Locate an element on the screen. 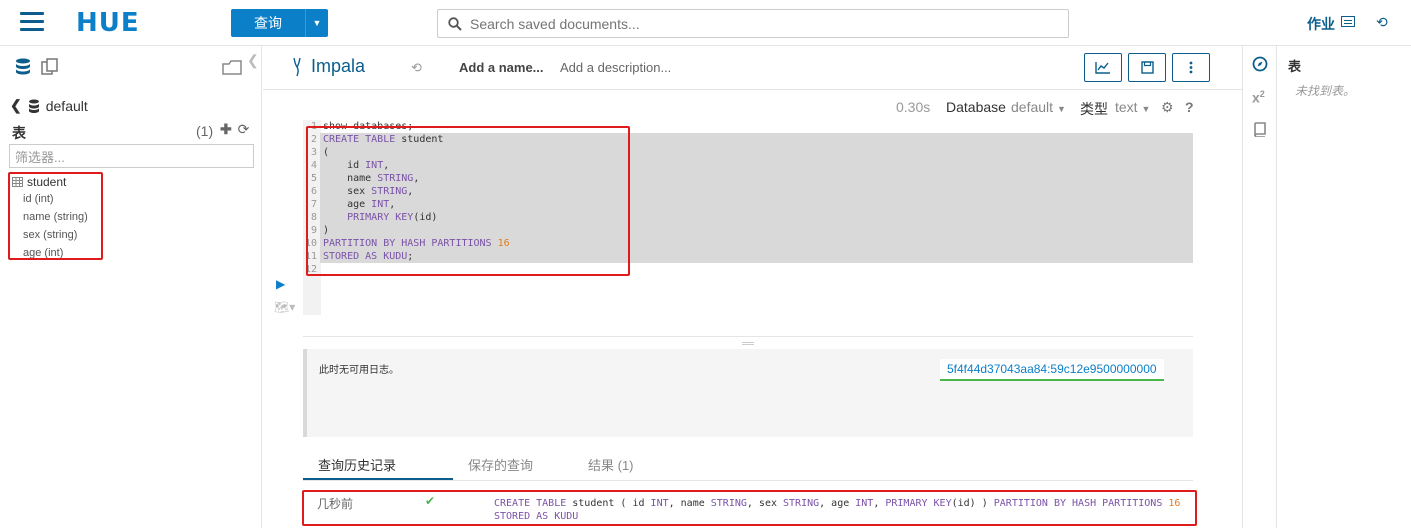 The image size is (1411, 528). plus-icon: ✚ is located at coordinates (226, 129).